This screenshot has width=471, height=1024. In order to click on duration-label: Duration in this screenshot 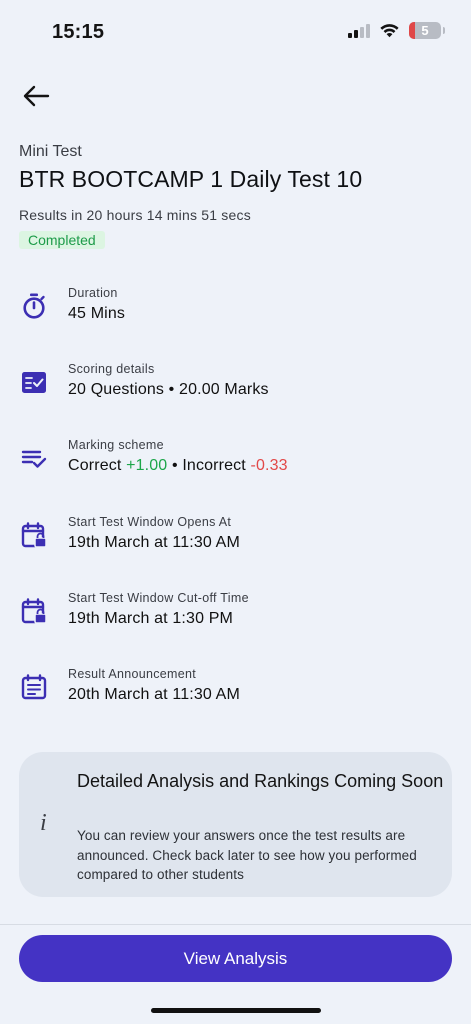, I will do `click(93, 293)`.